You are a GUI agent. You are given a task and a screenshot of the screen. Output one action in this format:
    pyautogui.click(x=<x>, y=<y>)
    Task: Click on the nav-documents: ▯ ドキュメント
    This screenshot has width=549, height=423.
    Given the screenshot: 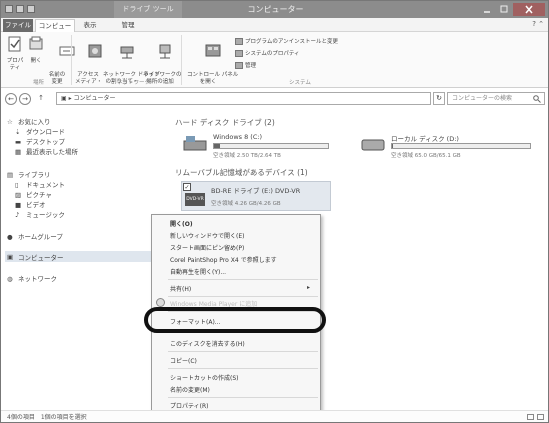 What is the action you would take?
    pyautogui.click(x=40, y=184)
    